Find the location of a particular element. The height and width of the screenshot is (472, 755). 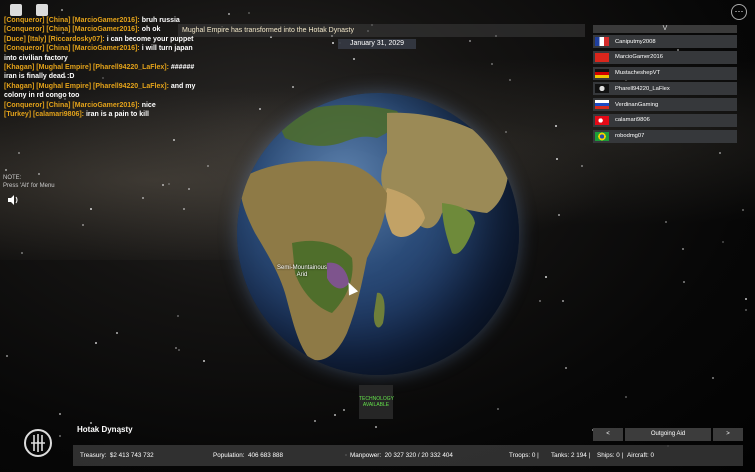

player-name: MustacheshepVT is located at coordinates (638, 73).